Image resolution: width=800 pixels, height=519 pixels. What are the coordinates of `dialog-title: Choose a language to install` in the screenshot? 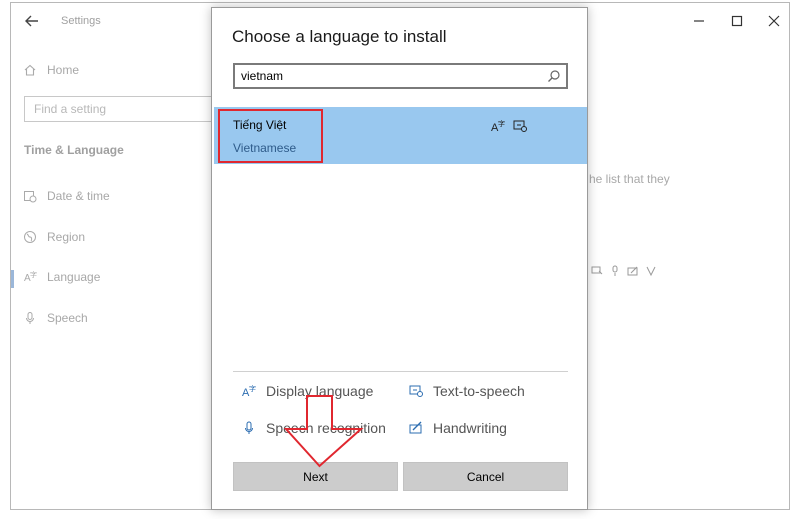 It's located at (339, 36).